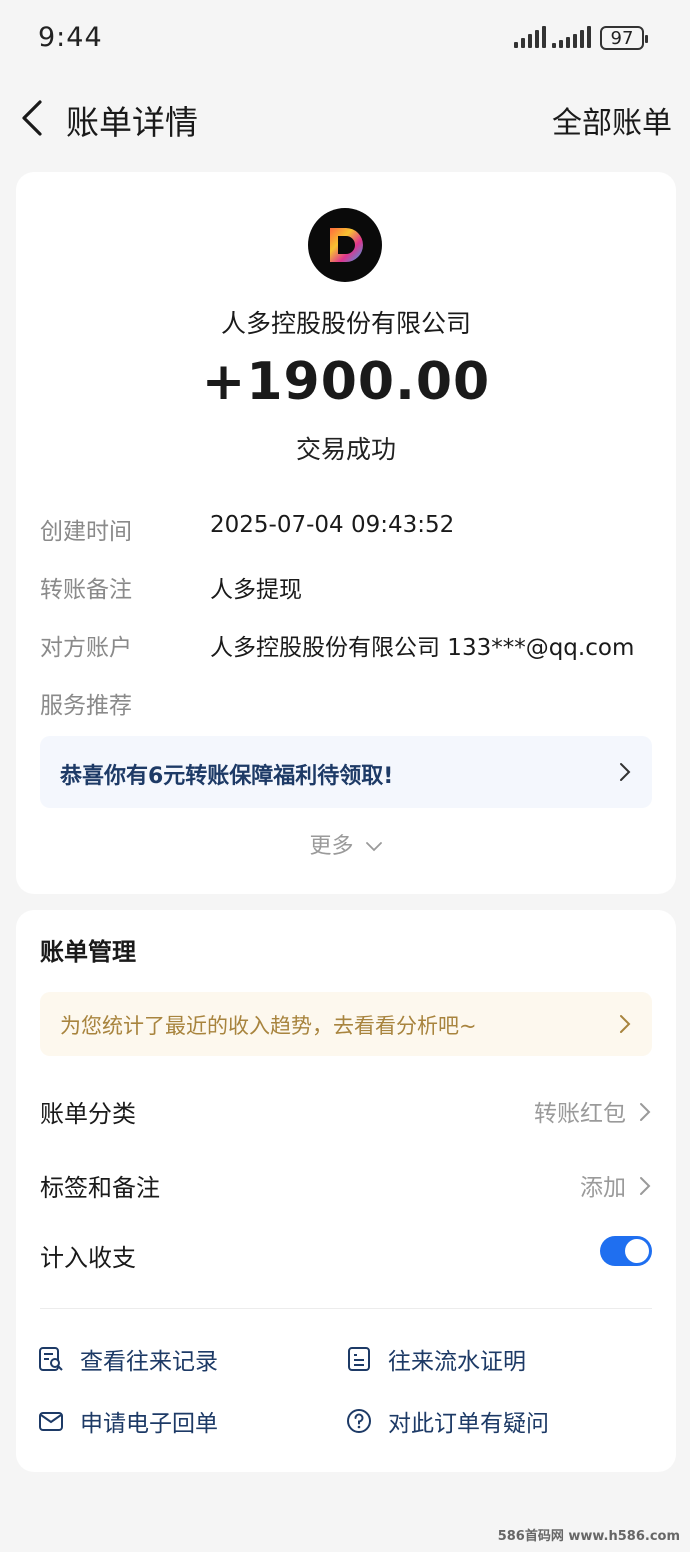 Image resolution: width=690 pixels, height=1552 pixels. I want to click on transaction-status: 交易成功, so click(345, 449).